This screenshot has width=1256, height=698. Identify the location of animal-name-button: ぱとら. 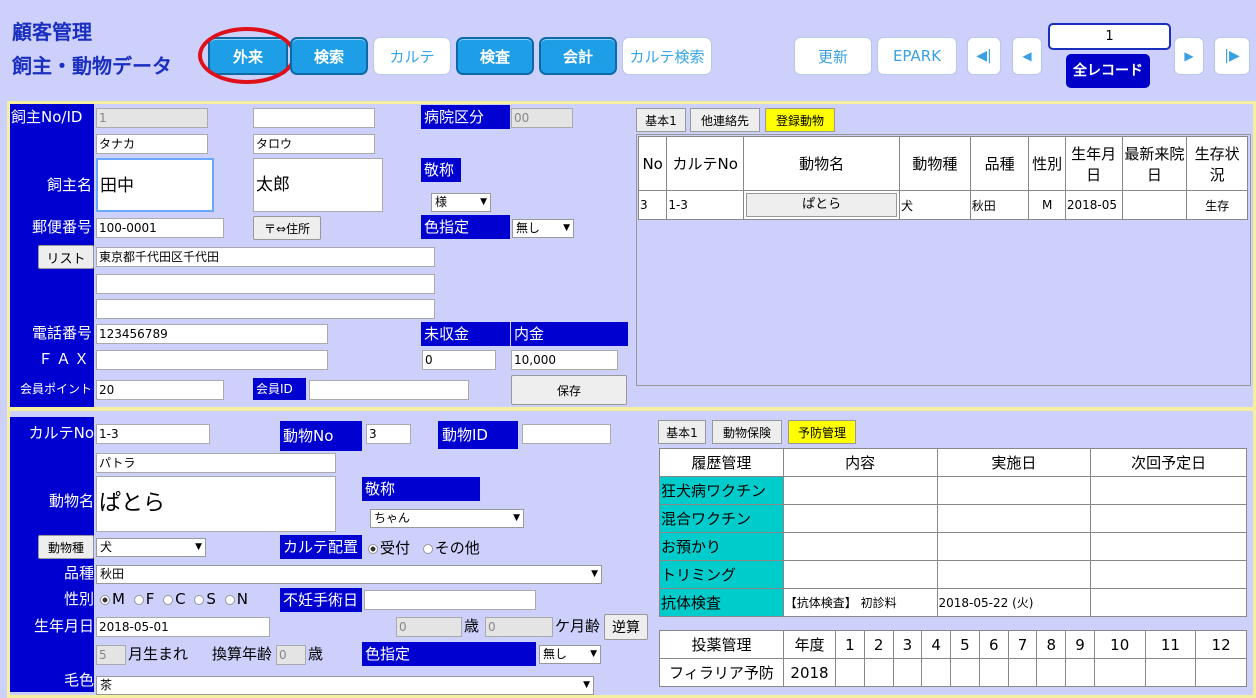
(821, 205).